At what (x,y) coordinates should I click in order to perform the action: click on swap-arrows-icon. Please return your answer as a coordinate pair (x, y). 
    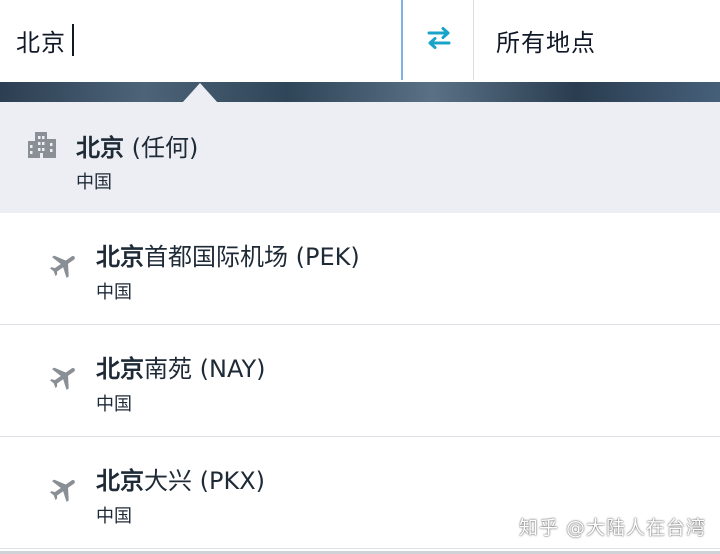
    Looking at the image, I should click on (439, 40).